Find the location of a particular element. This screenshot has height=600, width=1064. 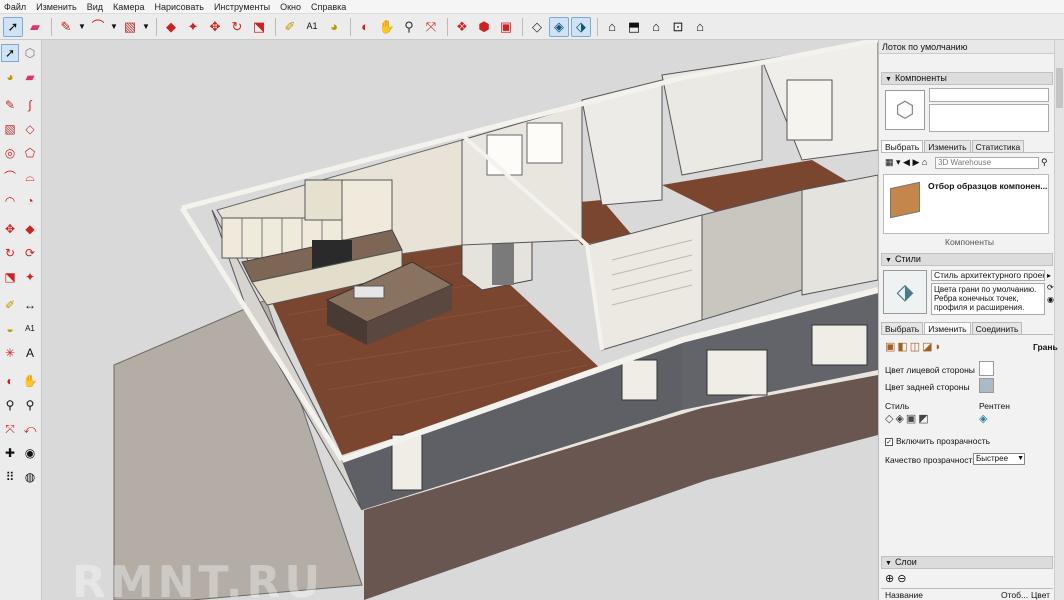

section-plane-icon: ◍ is located at coordinates (30, 477).